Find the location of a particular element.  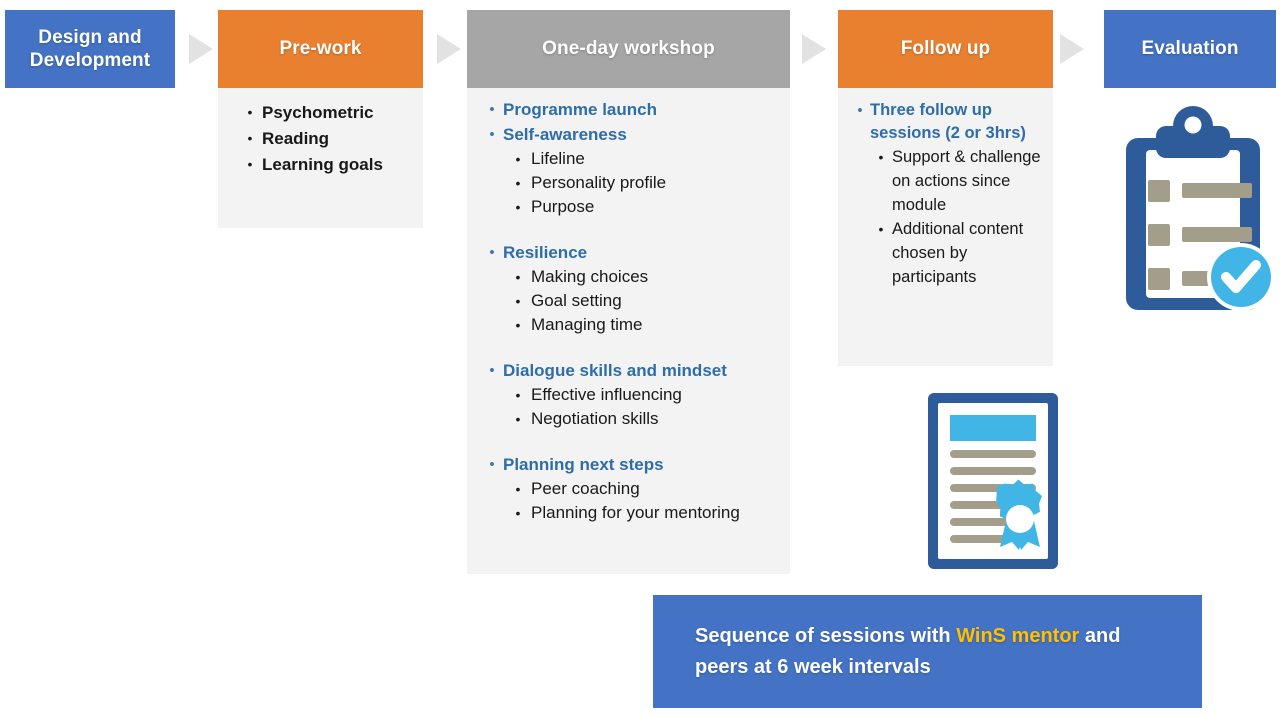

phase-title-evaluation: Evaluation is located at coordinates (1190, 49).